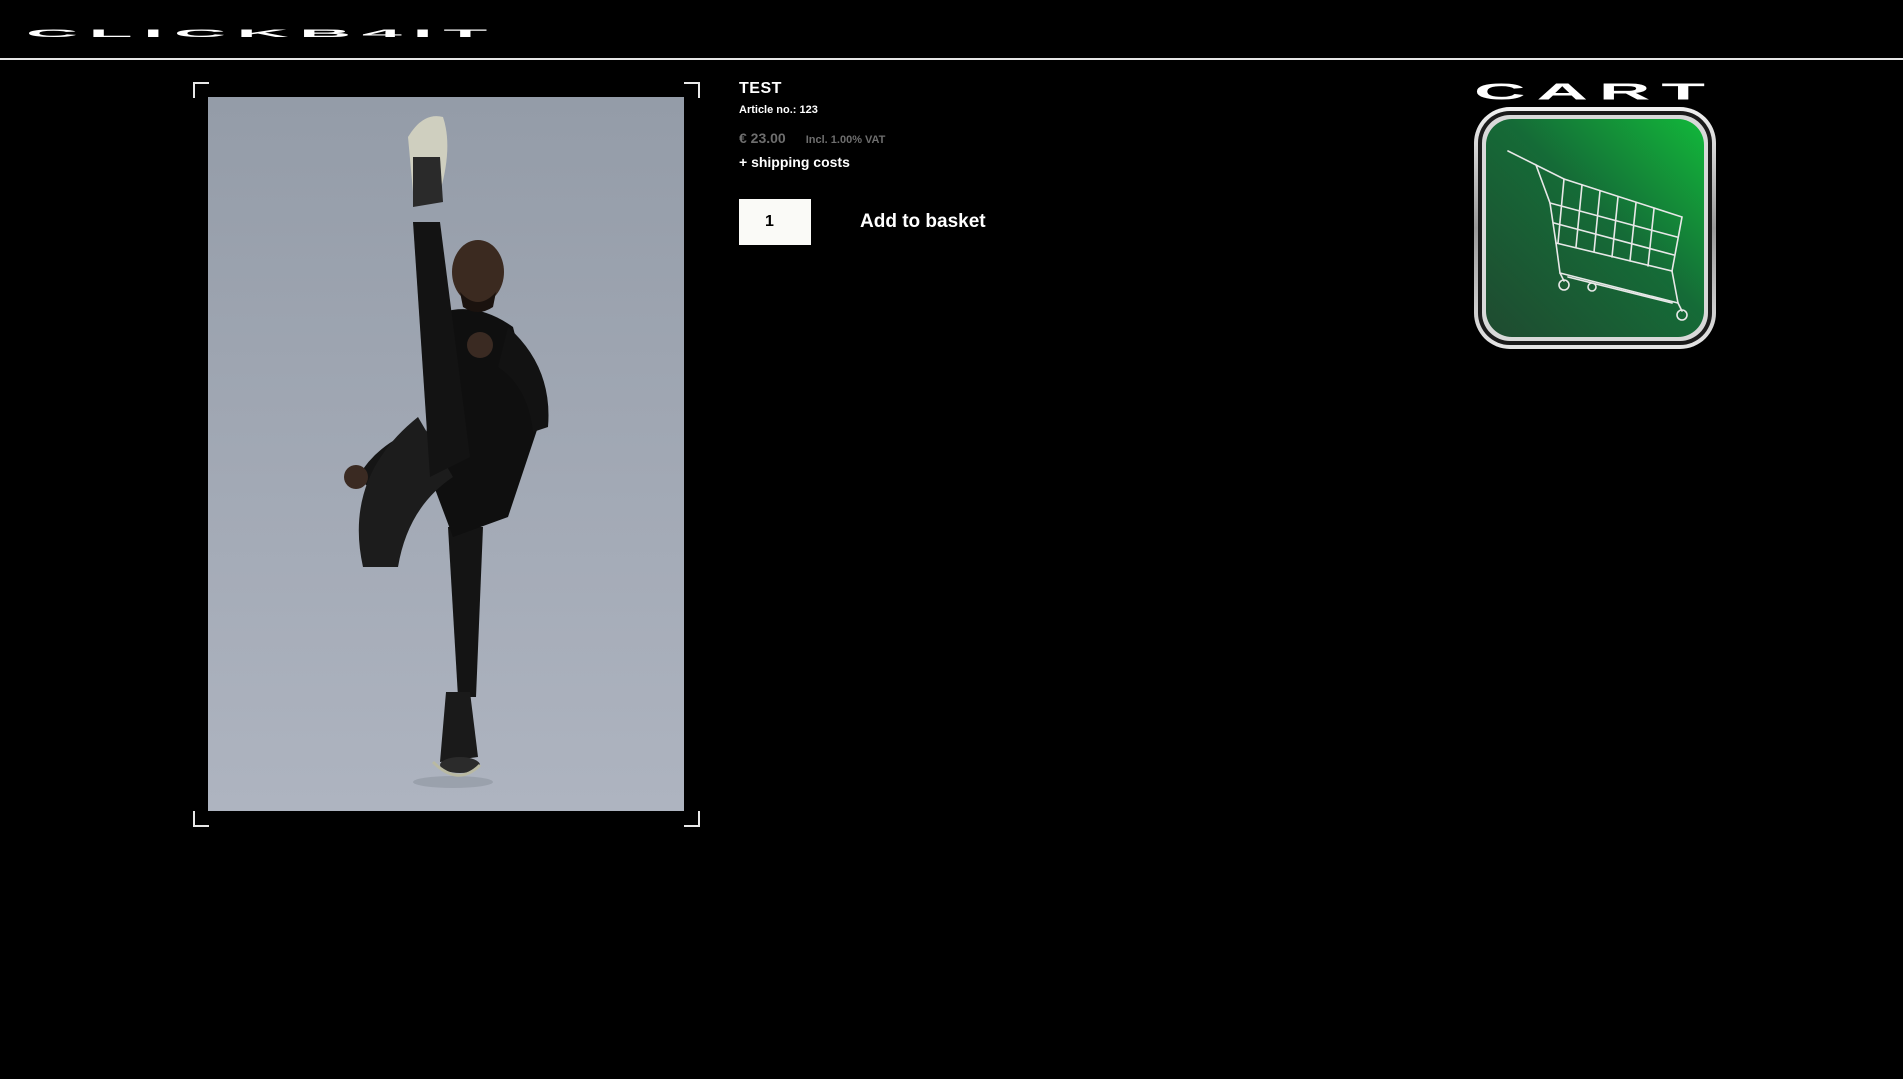  I want to click on site-logo: CLICKB4IT, so click(262, 30).